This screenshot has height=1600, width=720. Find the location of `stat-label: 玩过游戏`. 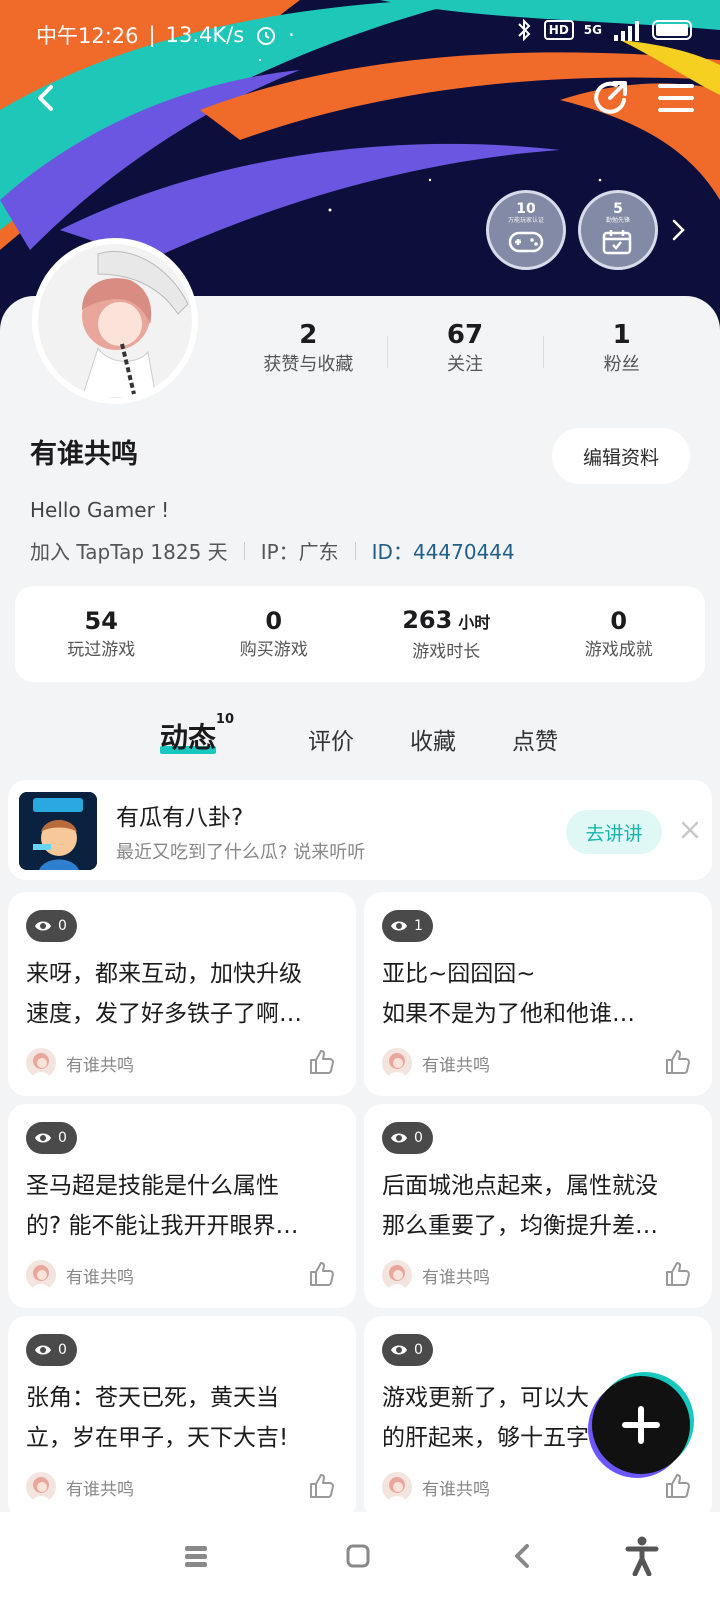

stat-label: 玩过游戏 is located at coordinates (101, 650).